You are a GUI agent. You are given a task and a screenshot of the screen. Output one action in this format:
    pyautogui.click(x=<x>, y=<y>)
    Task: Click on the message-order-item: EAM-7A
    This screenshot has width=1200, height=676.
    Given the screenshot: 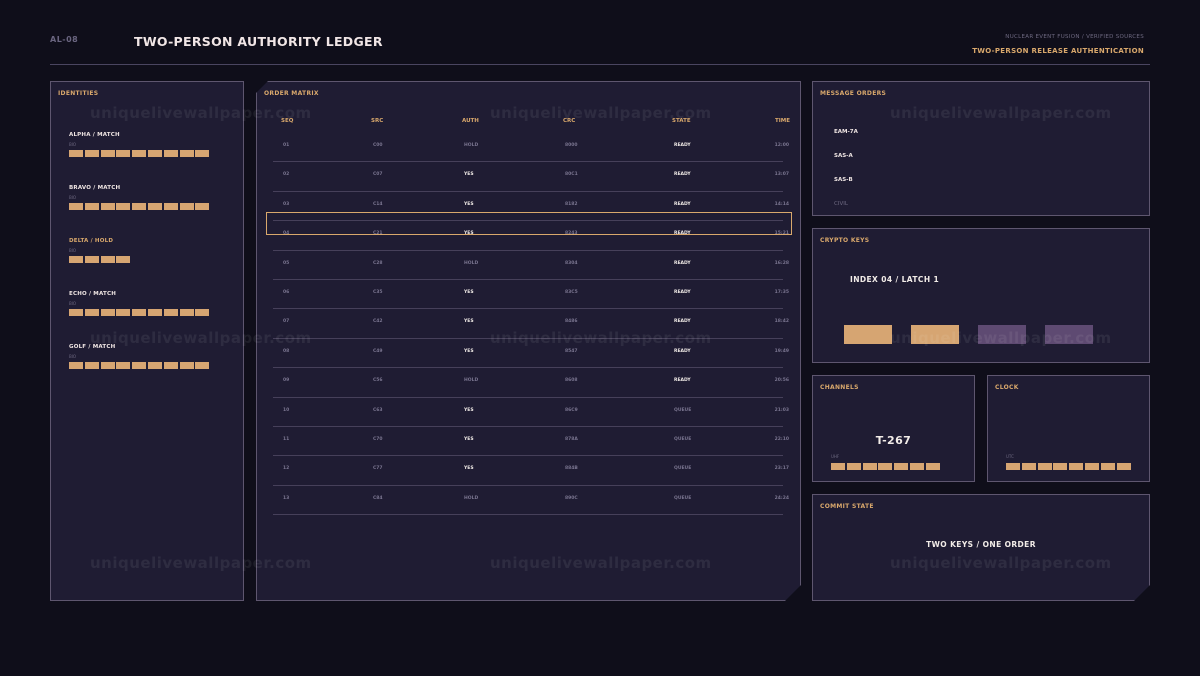 What is the action you would take?
    pyautogui.click(x=846, y=132)
    